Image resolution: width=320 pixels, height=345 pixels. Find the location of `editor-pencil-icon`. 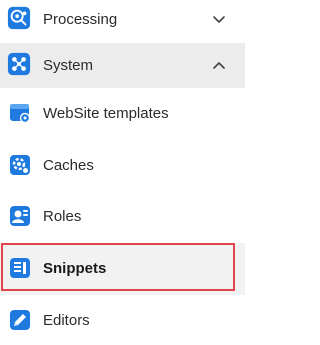

editor-pencil-icon is located at coordinates (20, 320).